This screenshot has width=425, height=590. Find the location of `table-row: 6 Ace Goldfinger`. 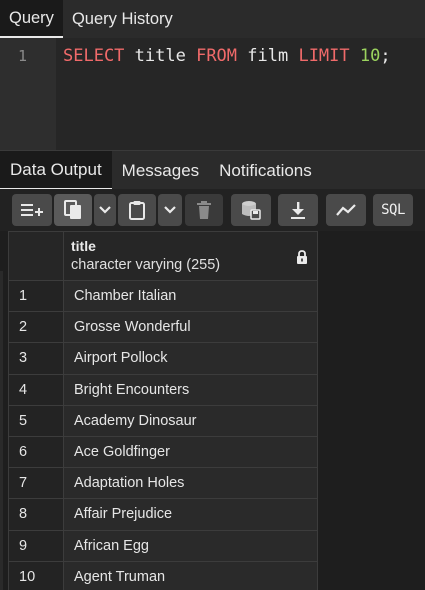

table-row: 6 Ace Goldfinger is located at coordinates (163, 452).